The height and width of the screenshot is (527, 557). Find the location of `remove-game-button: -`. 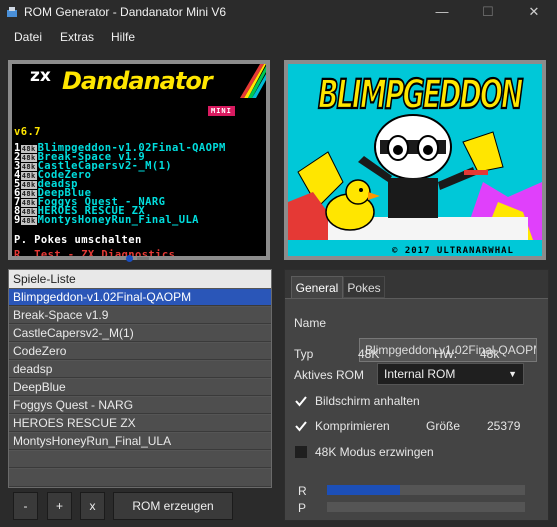

remove-game-button: - is located at coordinates (25, 506).